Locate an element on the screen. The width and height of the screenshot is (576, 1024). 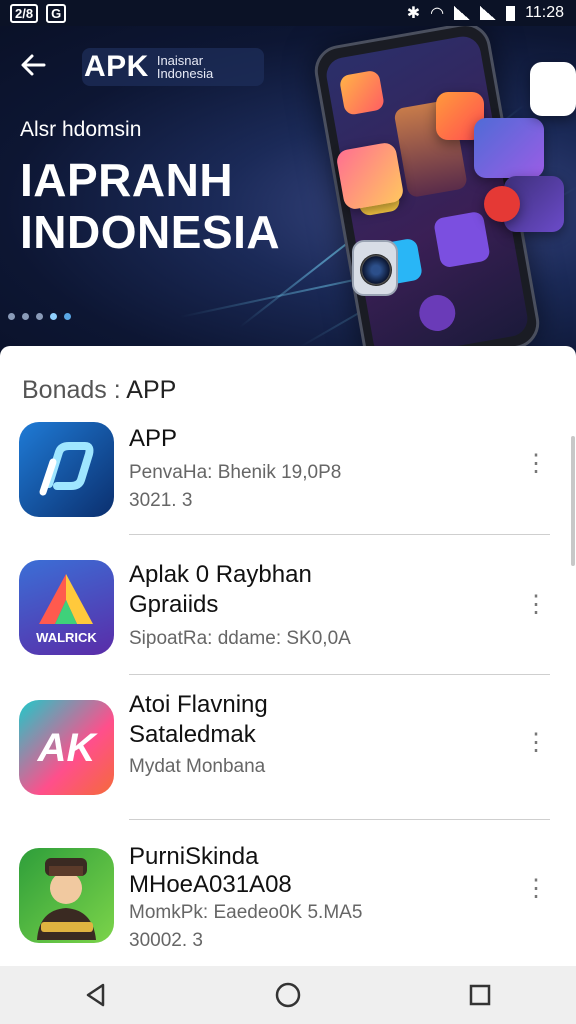
navigation-bar is located at coordinates (288, 995).